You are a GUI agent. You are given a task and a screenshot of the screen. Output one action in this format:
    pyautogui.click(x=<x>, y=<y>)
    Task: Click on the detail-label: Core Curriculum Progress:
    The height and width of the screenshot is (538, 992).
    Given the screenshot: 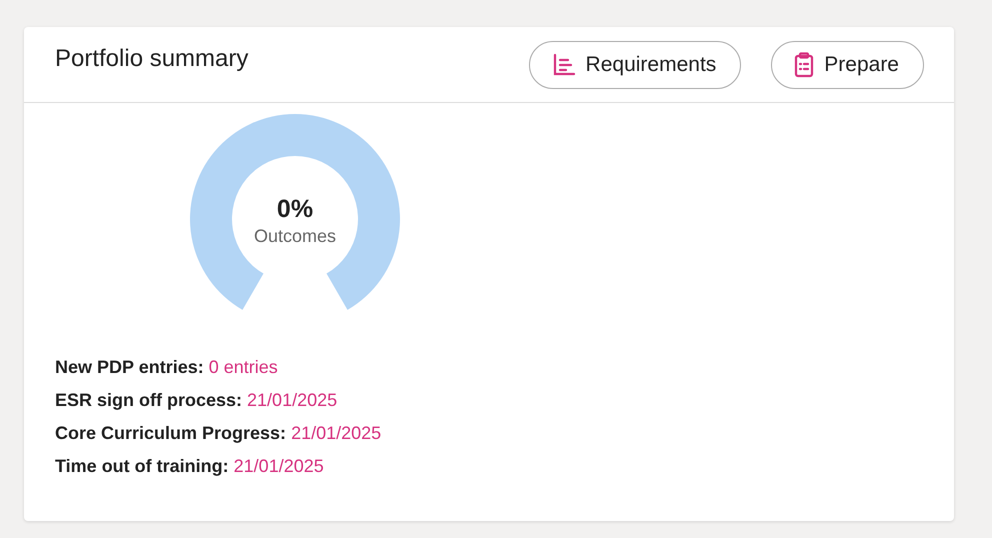 What is the action you would take?
    pyautogui.click(x=170, y=433)
    